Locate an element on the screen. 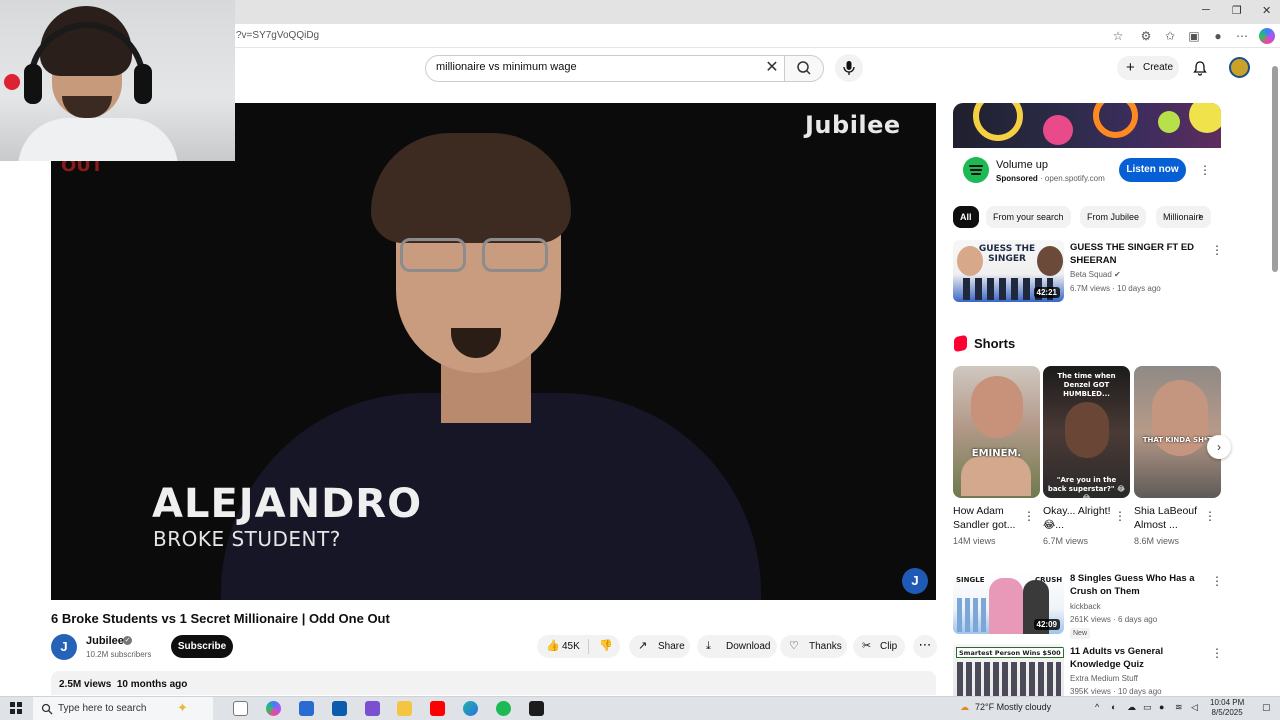  tray-chevron-icon: ^ is located at coordinates (1097, 707).